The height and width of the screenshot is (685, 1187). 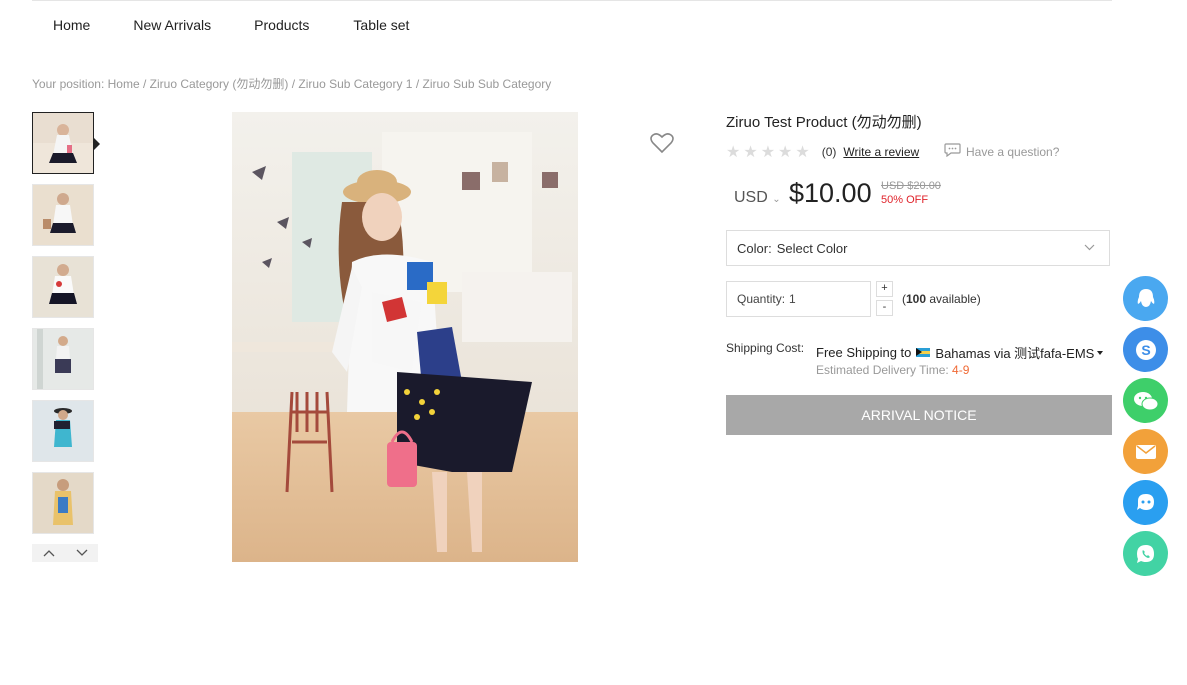 What do you see at coordinates (487, 84) in the screenshot?
I see `breadcrumb-item-subsubcategory: Ziruo Sub Sub Category` at bounding box center [487, 84].